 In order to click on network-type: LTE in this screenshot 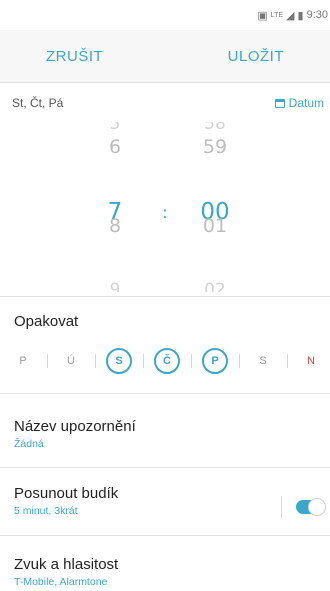, I will do `click(277, 15)`.